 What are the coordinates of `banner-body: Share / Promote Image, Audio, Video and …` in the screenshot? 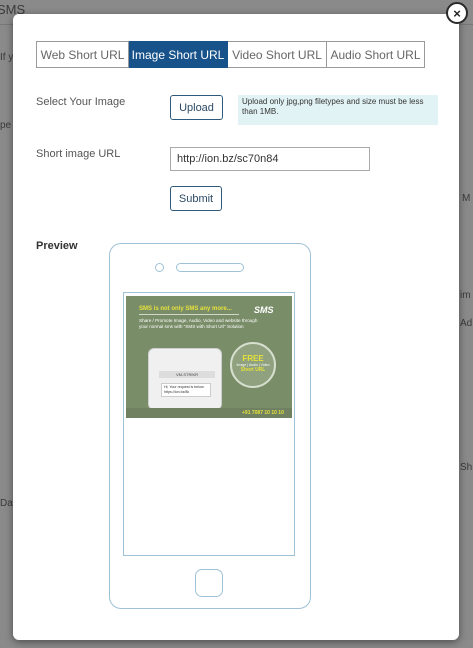 It's located at (198, 323).